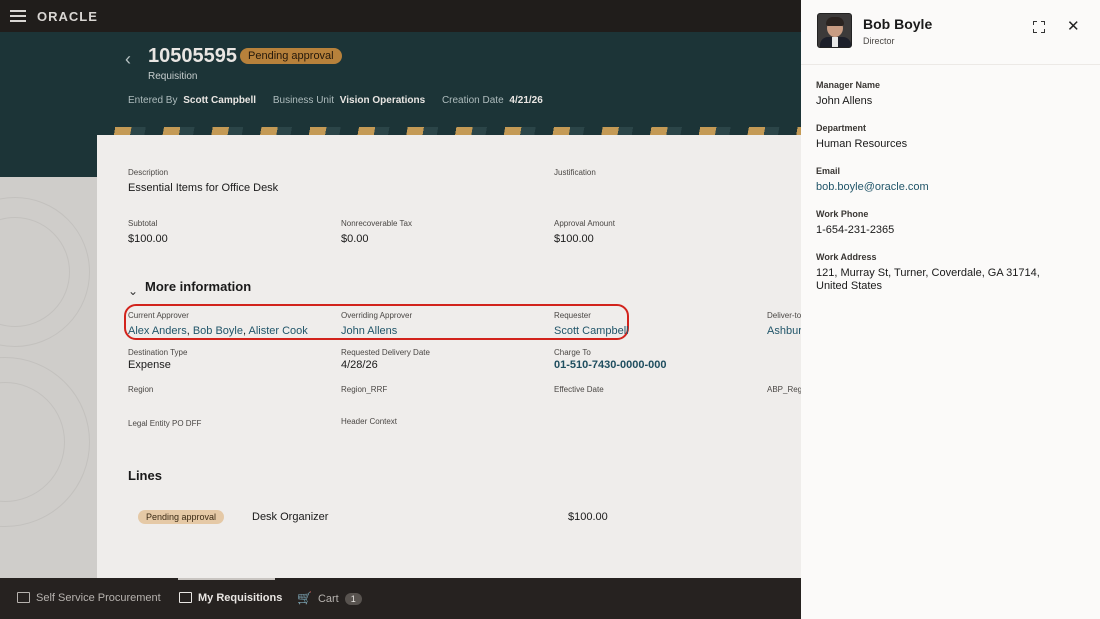  What do you see at coordinates (588, 517) in the screenshot?
I see `line-amount: $100.00` at bounding box center [588, 517].